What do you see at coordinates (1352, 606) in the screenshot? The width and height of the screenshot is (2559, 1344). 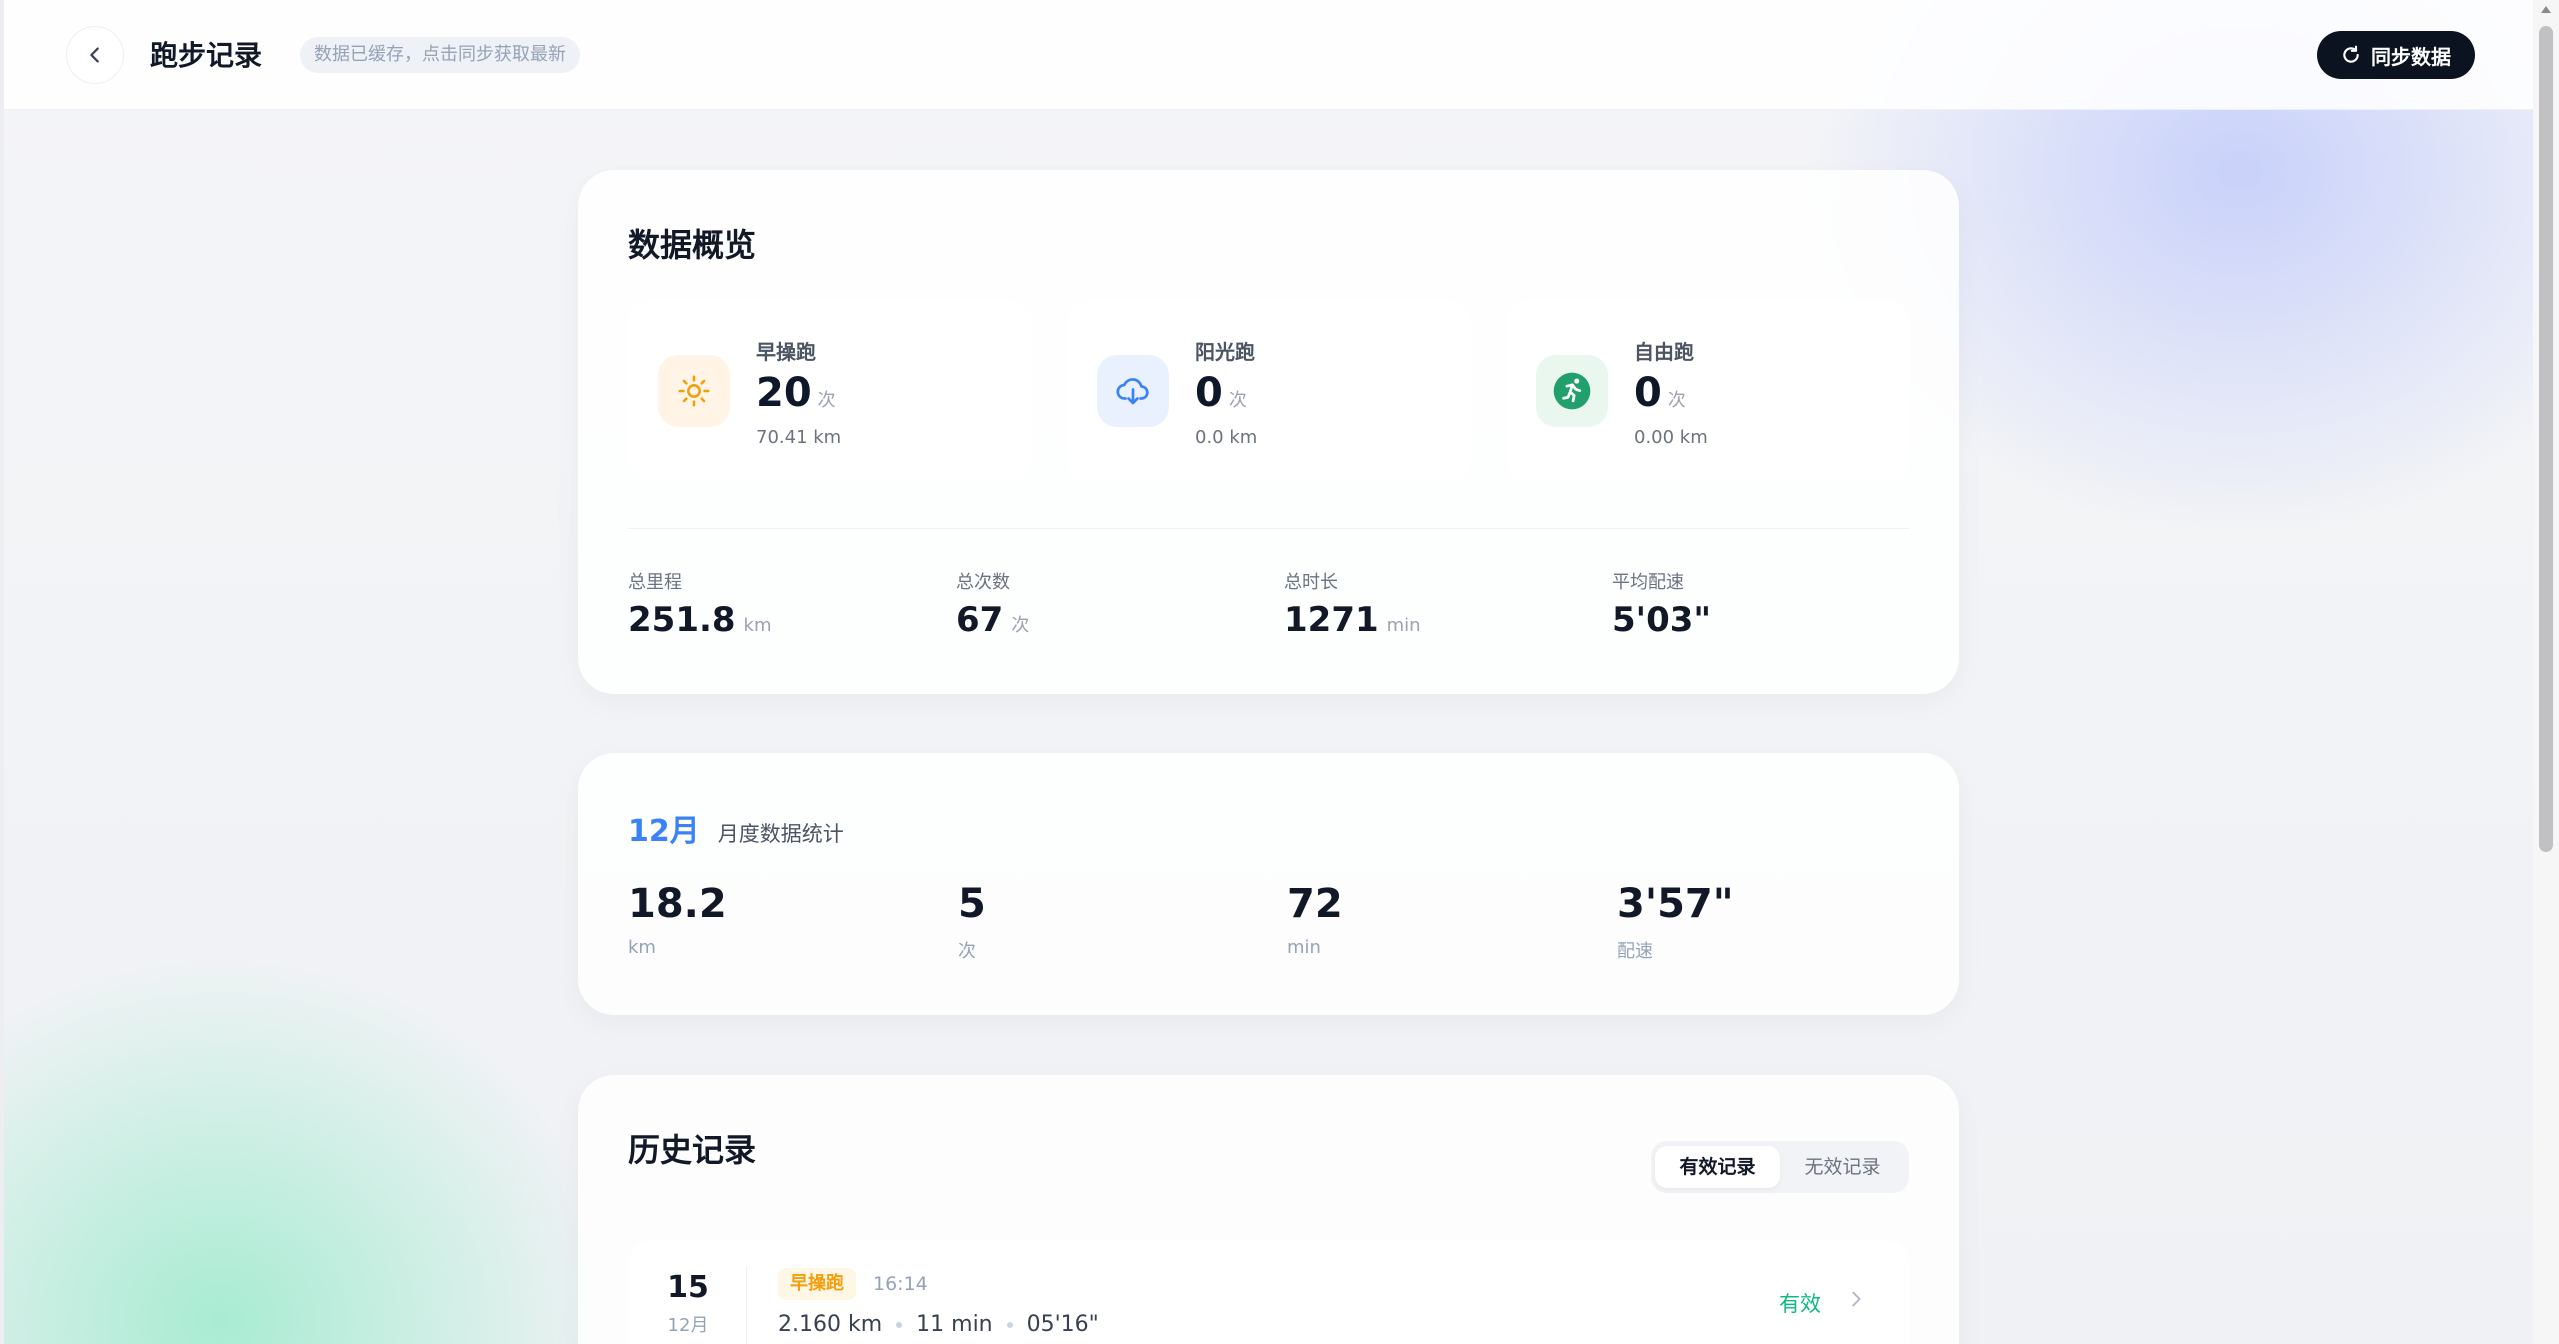 I see `total-duration: 总时长 1271 min` at bounding box center [1352, 606].